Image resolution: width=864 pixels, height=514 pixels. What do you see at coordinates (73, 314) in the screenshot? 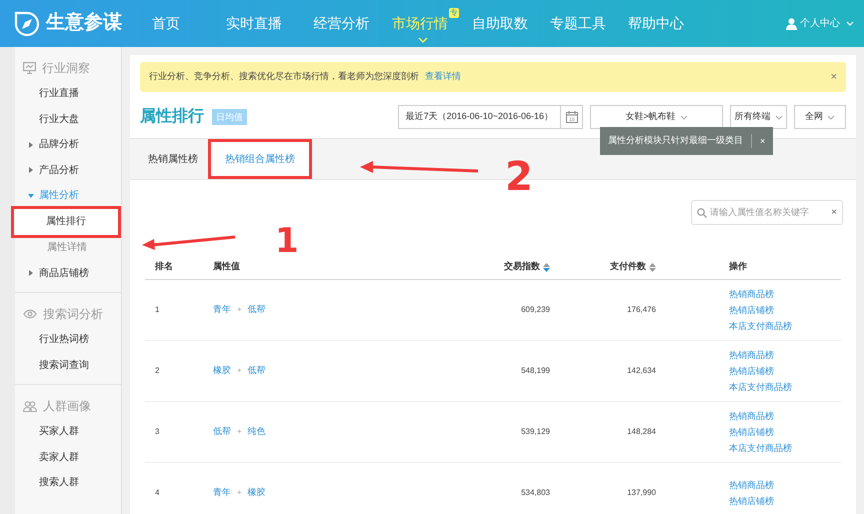
I see `sidebar-section-title: 搜索词分析` at bounding box center [73, 314].